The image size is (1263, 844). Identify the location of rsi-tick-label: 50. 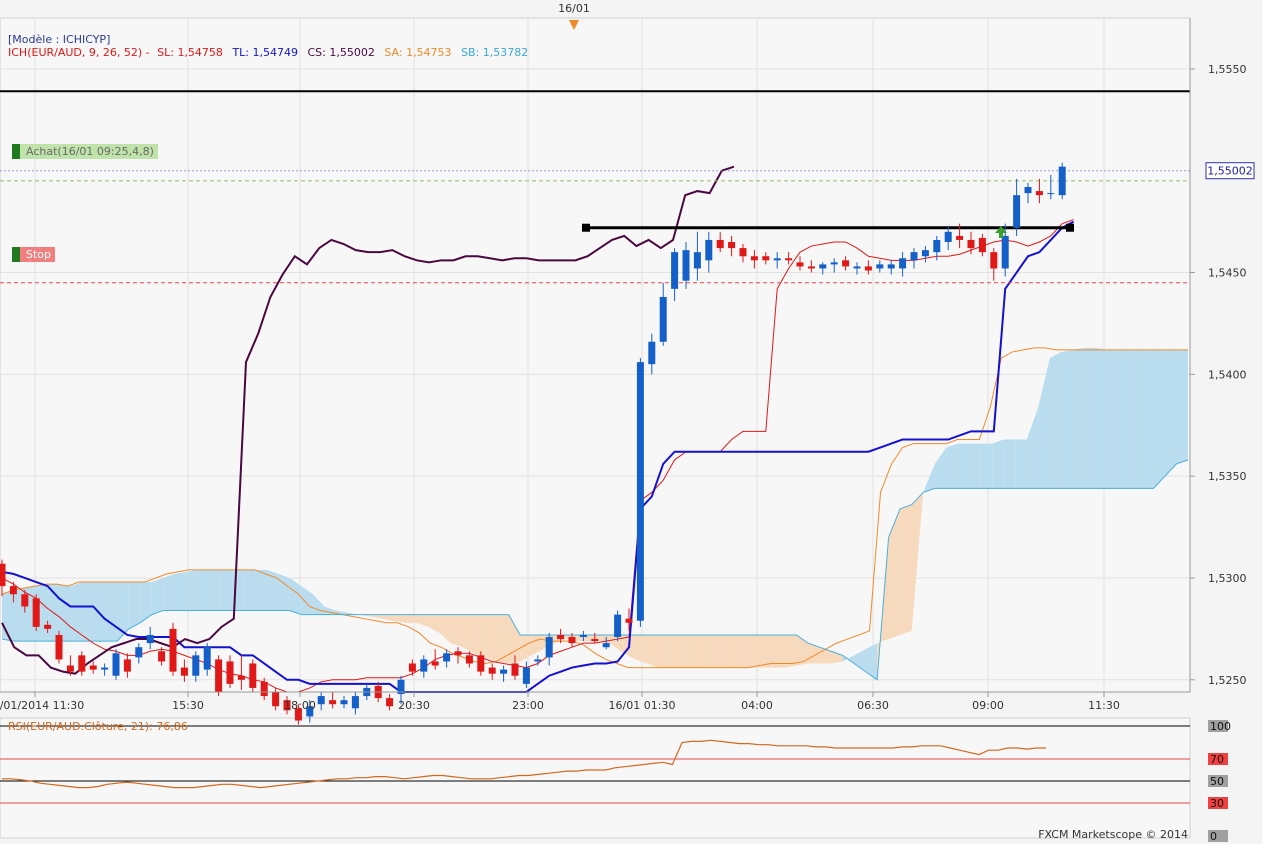
(1217, 781).